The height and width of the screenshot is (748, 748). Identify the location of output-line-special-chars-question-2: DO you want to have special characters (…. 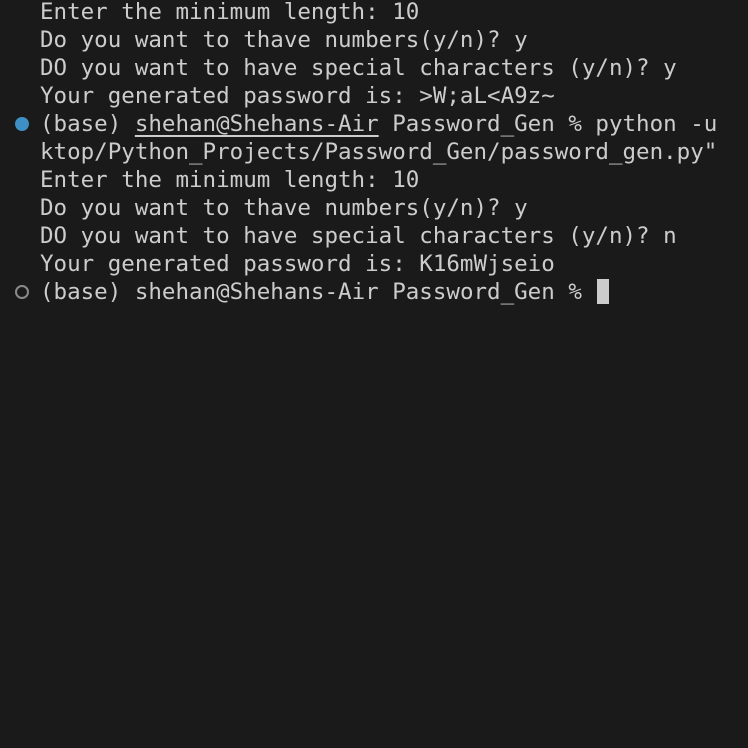
(358, 236).